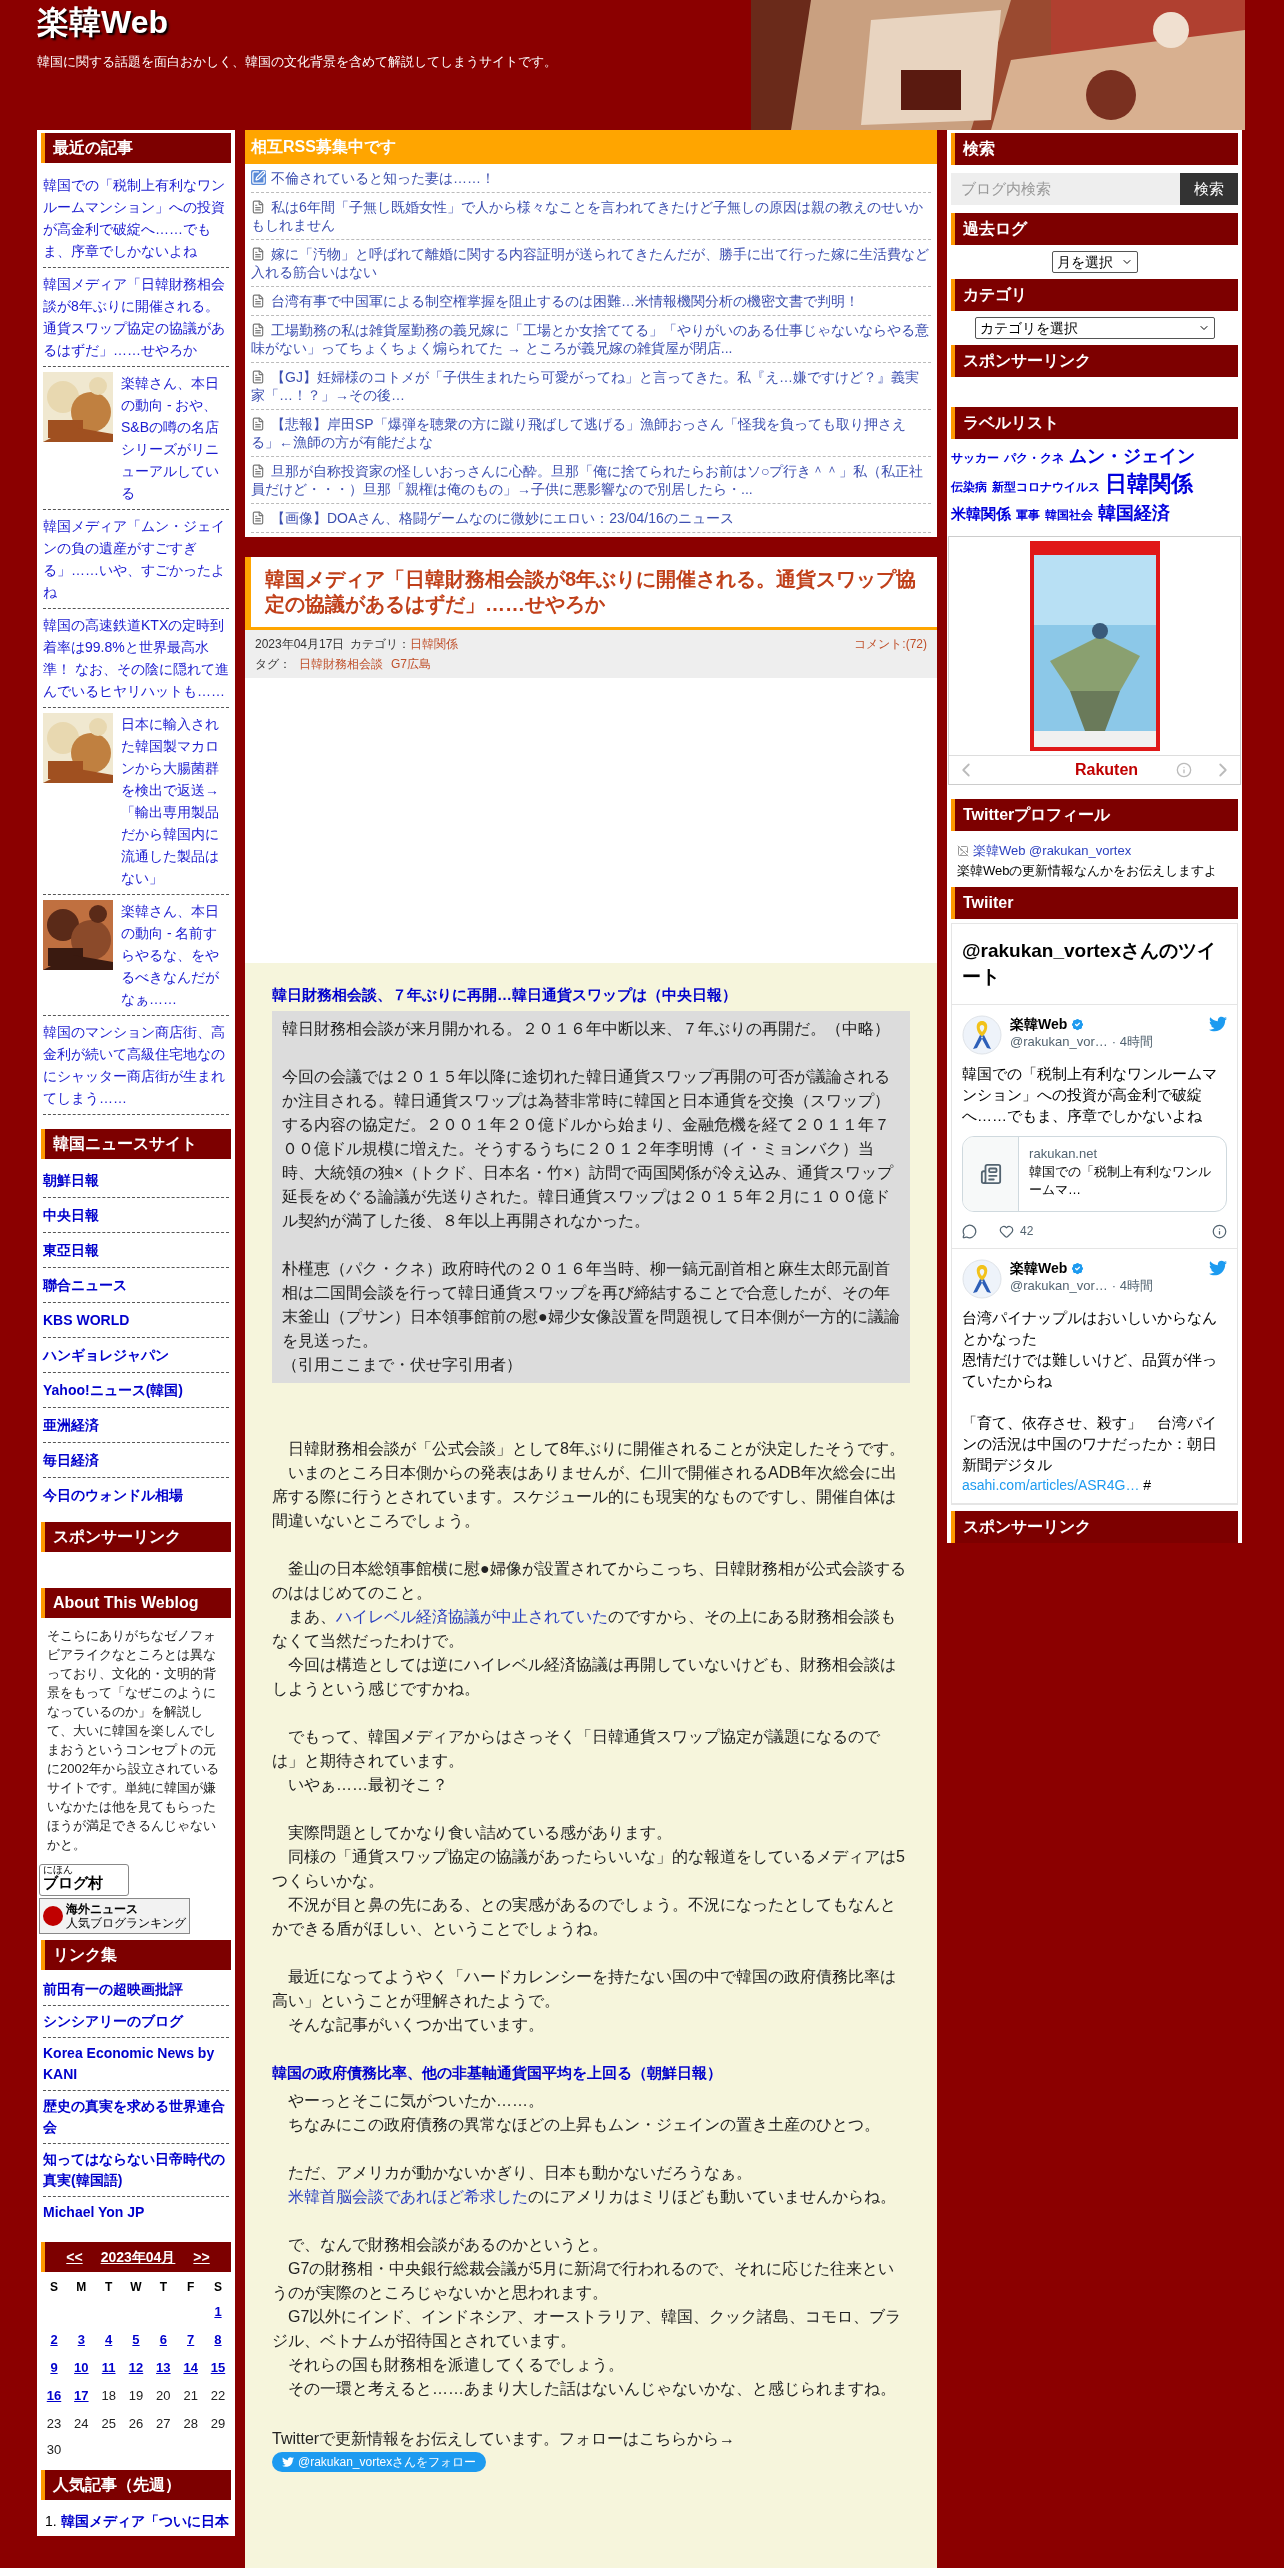  What do you see at coordinates (1219, 1231) in the screenshot?
I see `info-icon` at bounding box center [1219, 1231].